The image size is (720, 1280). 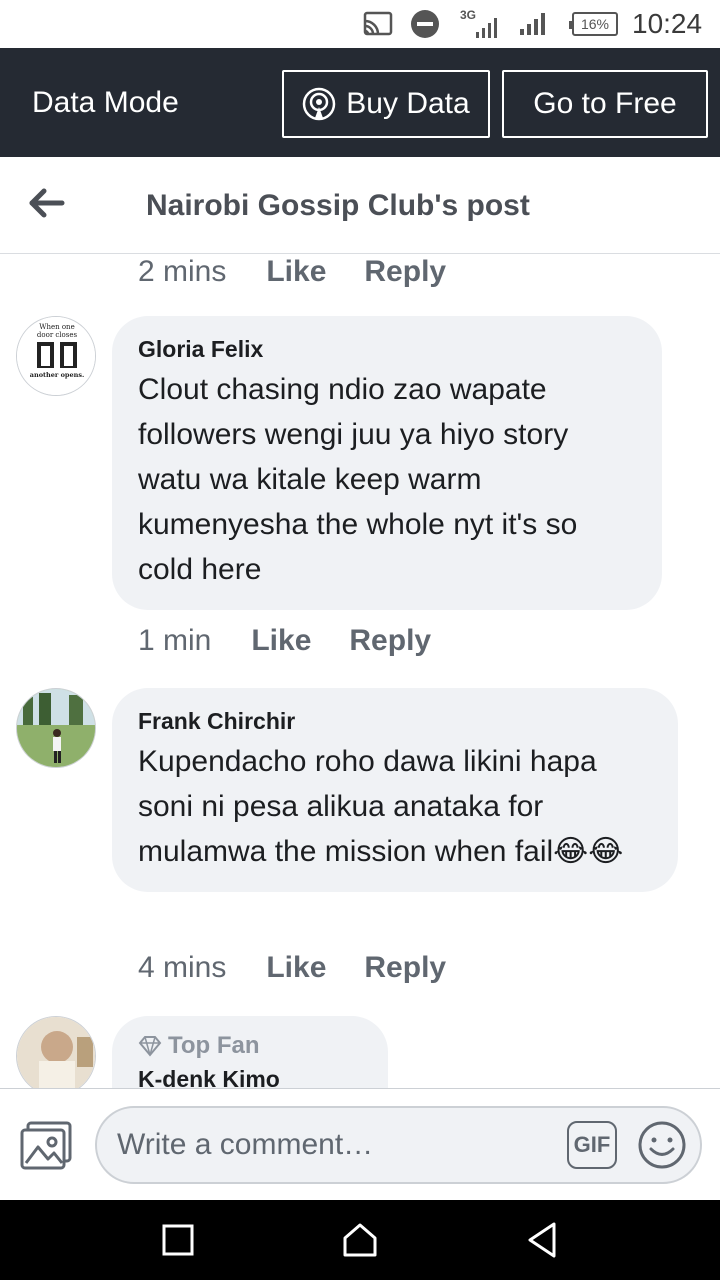 What do you see at coordinates (468, 15) in the screenshot?
I see `network-type: 3G` at bounding box center [468, 15].